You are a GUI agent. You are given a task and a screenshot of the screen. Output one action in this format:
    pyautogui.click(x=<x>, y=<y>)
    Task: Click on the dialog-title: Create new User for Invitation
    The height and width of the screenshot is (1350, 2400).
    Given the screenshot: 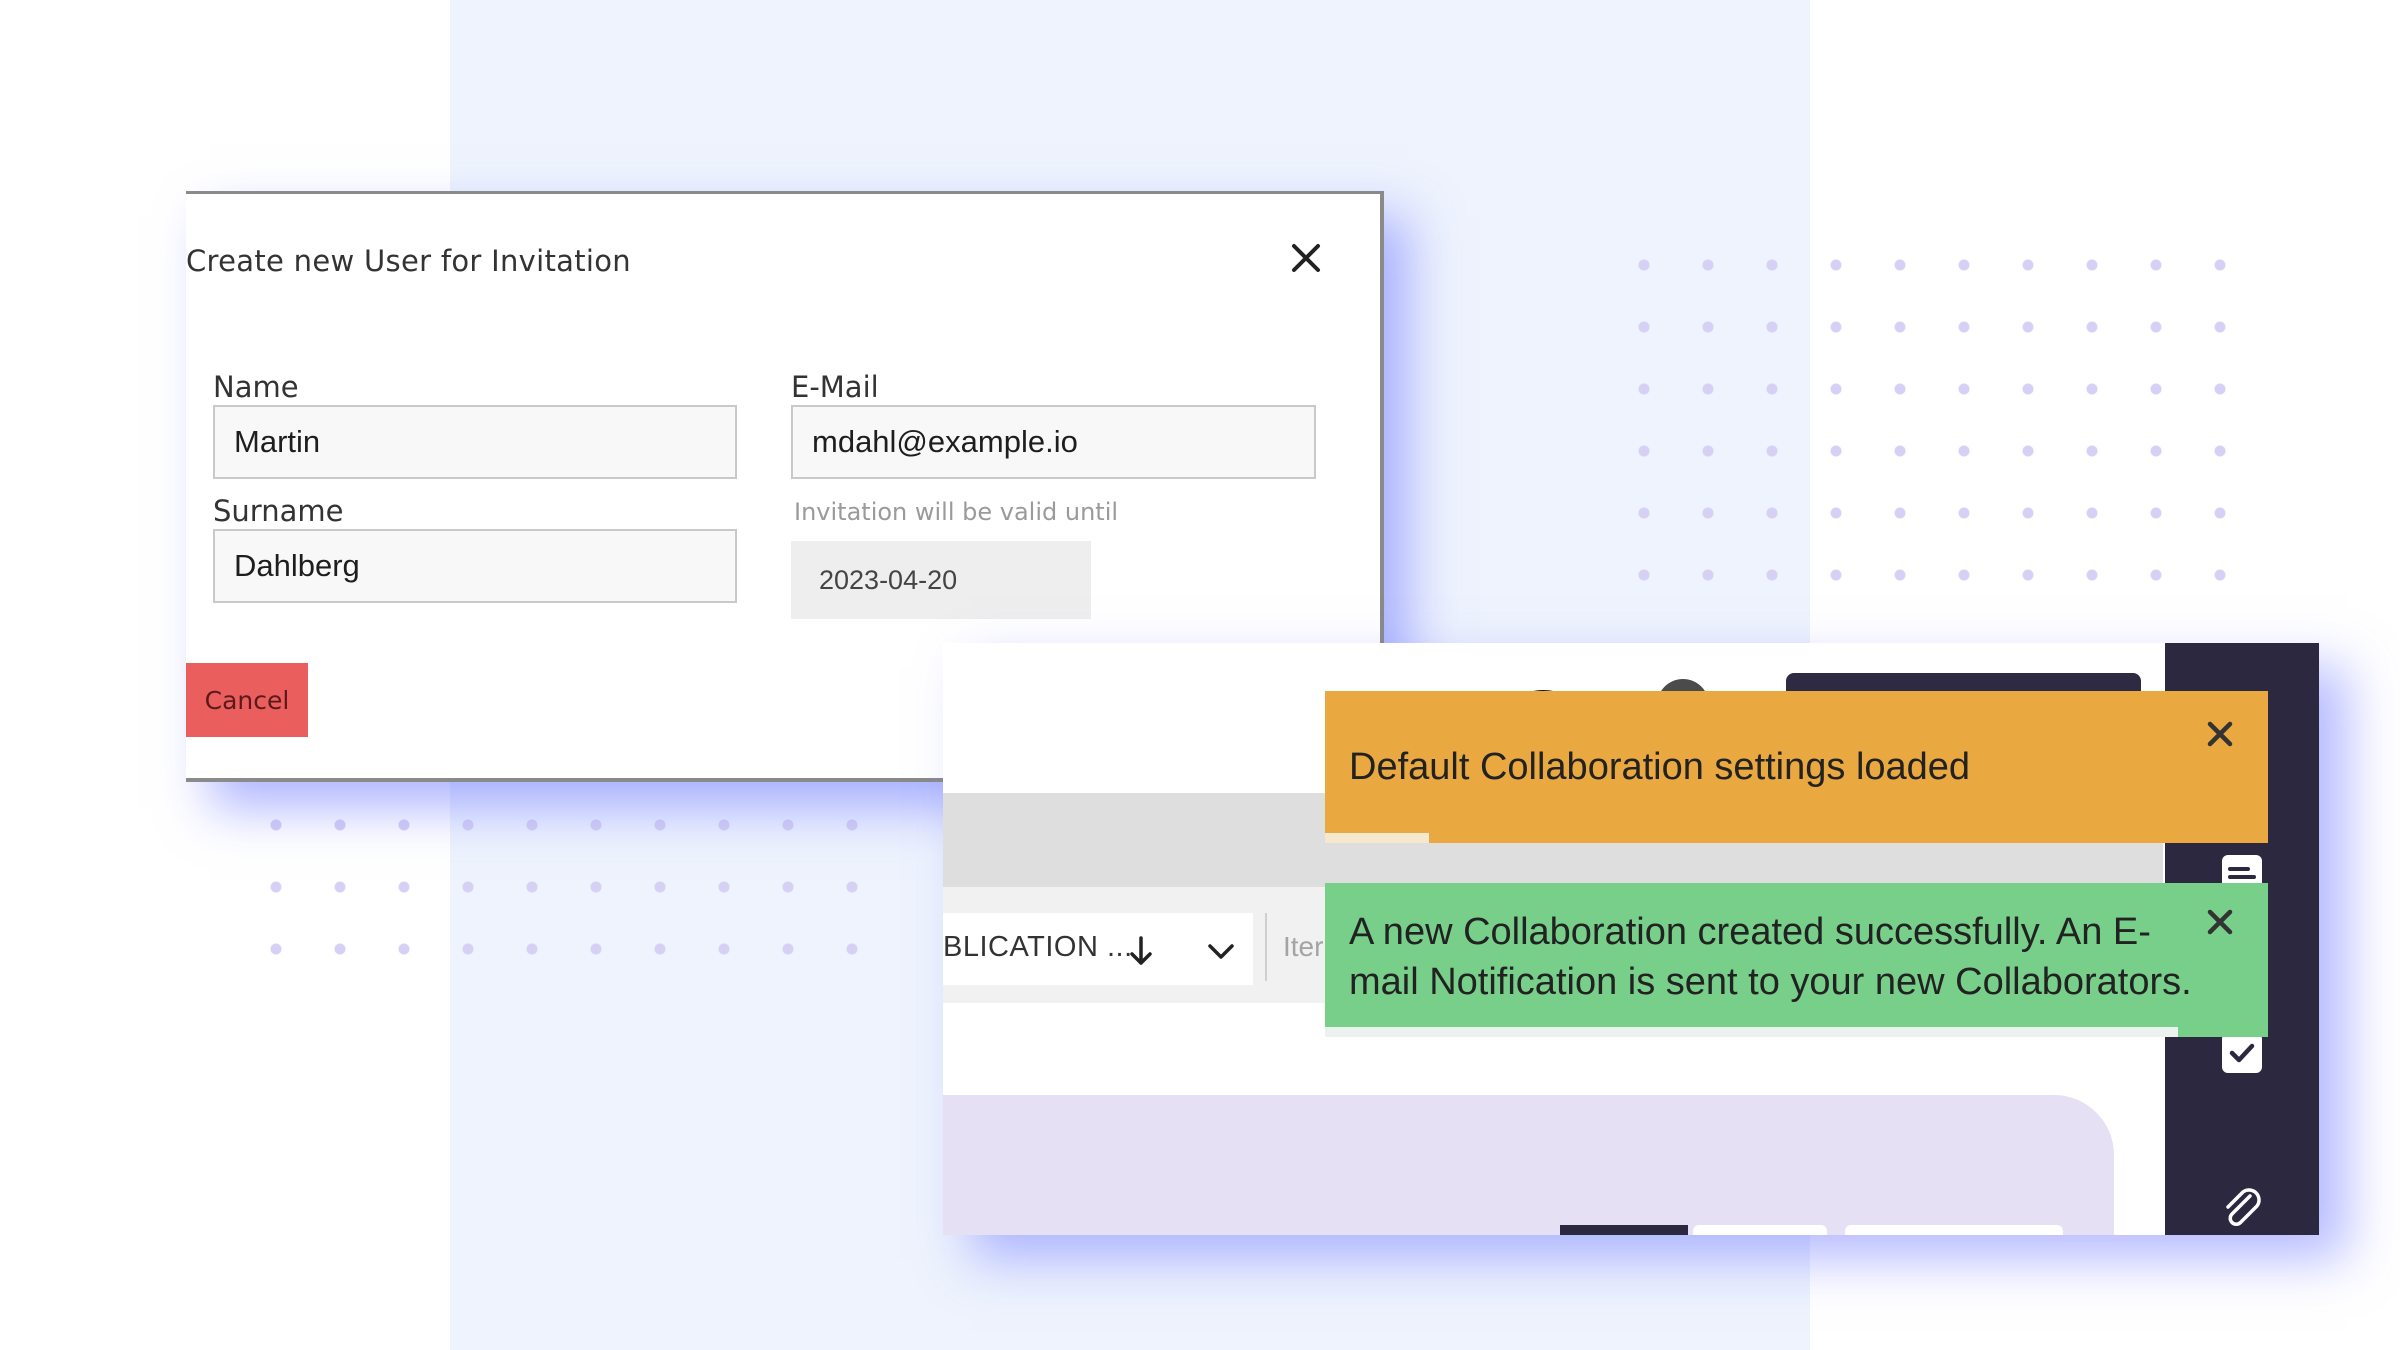 What is the action you would take?
    pyautogui.click(x=408, y=261)
    